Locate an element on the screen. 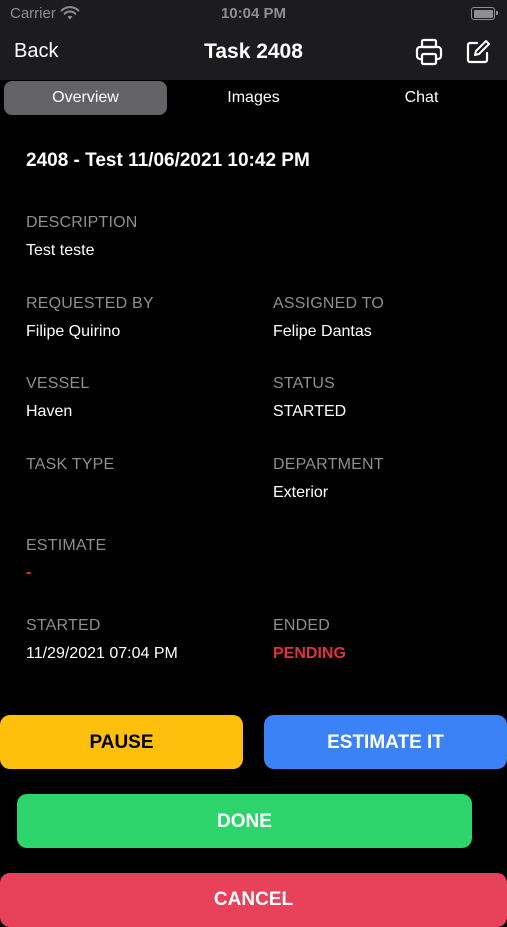 This screenshot has height=927, width=507. started-value: 11/29/2021 07:04 PM is located at coordinates (102, 653).